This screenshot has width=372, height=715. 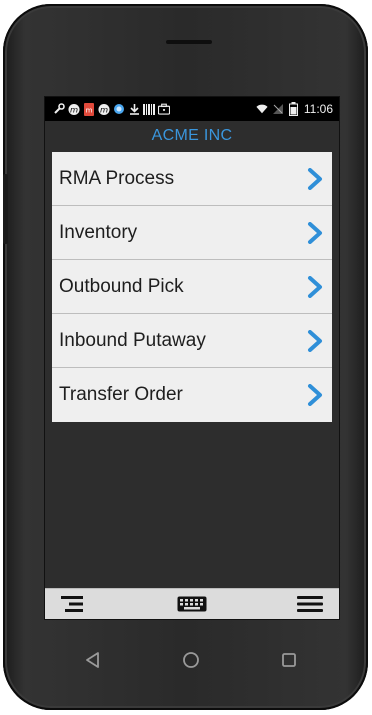 I want to click on briefcase-icon, so click(x=164, y=109).